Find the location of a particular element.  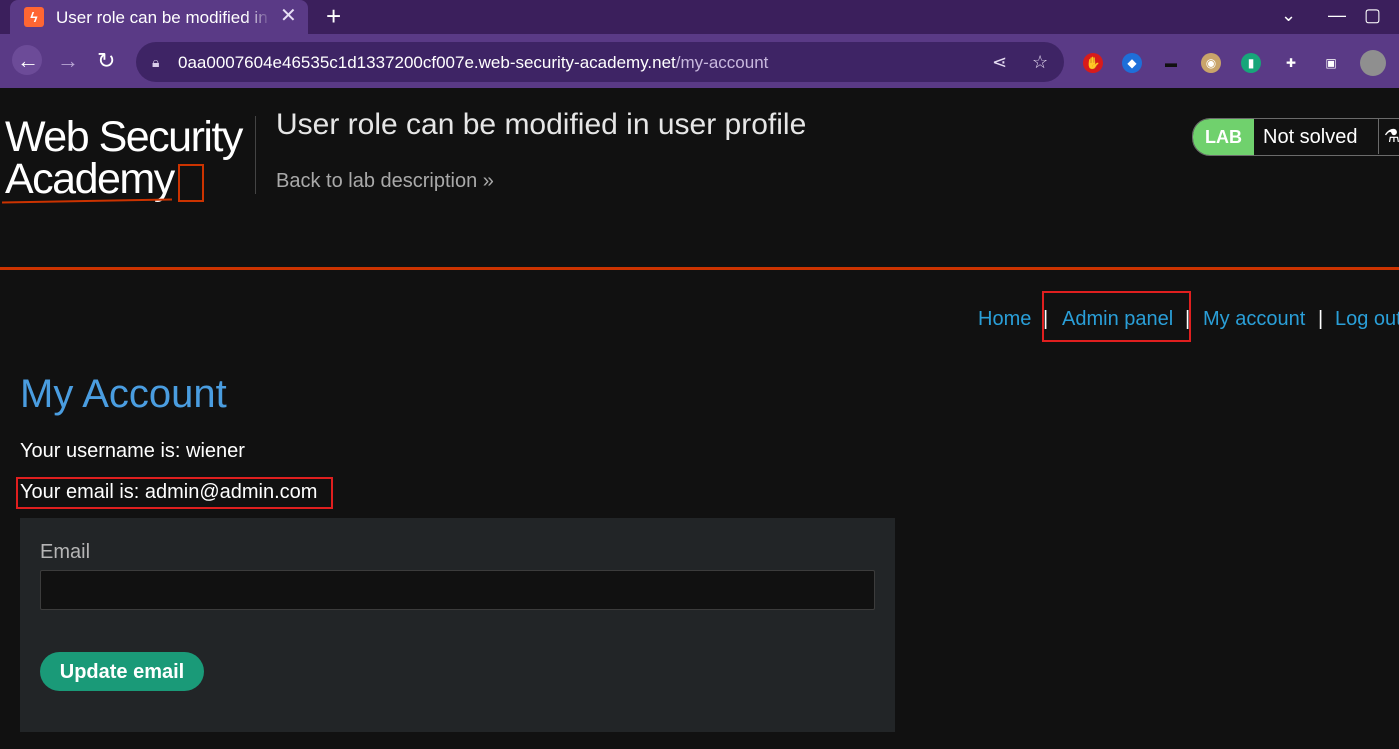

header-divider is located at coordinates (255, 155).